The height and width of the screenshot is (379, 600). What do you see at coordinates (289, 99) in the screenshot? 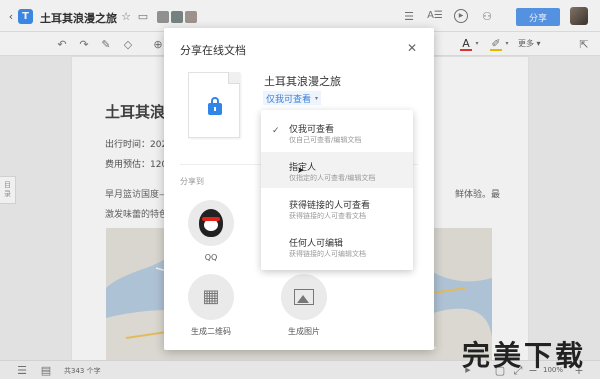
I see `permission-select-value: 仅我可查看` at bounding box center [289, 99].